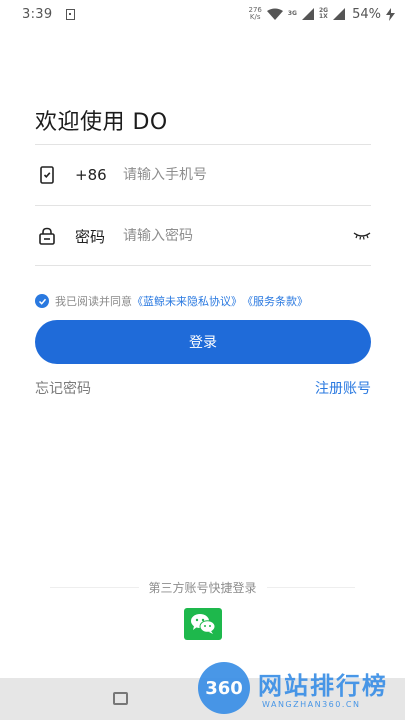 The width and height of the screenshot is (405, 720). I want to click on lock-icon, so click(47, 236).